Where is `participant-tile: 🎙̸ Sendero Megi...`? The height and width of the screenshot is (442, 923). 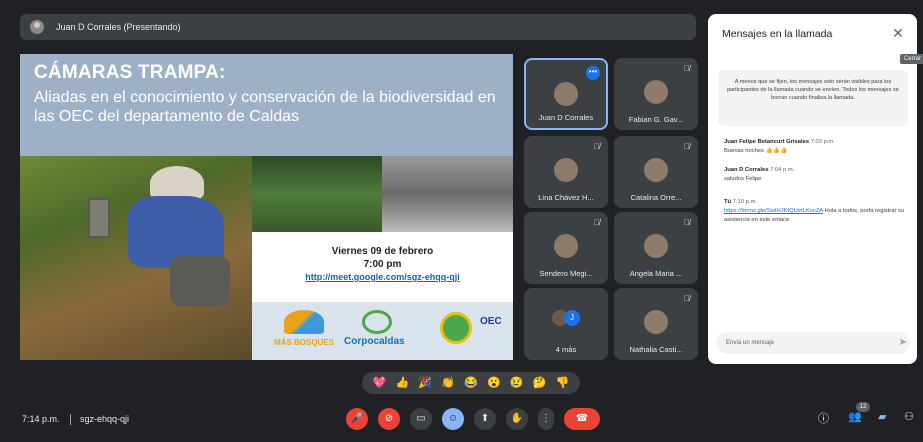
participant-tile: 🎙̸ Sendero Megi... is located at coordinates (566, 248).